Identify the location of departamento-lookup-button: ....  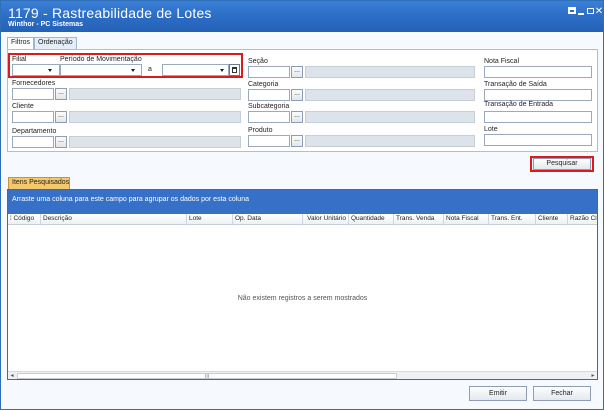
(61, 142).